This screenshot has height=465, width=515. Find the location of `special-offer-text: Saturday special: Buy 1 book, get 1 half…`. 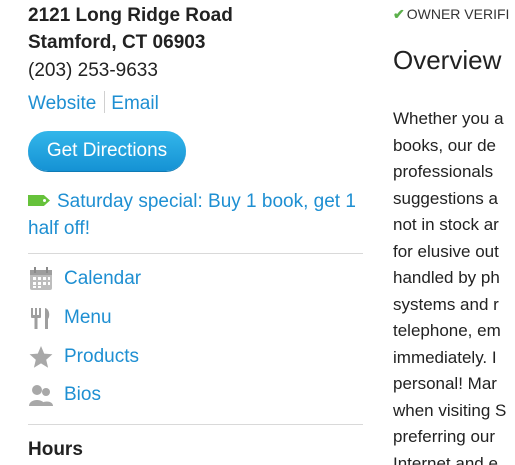

special-offer-text: Saturday special: Buy 1 book, get 1 half… is located at coordinates (192, 215).